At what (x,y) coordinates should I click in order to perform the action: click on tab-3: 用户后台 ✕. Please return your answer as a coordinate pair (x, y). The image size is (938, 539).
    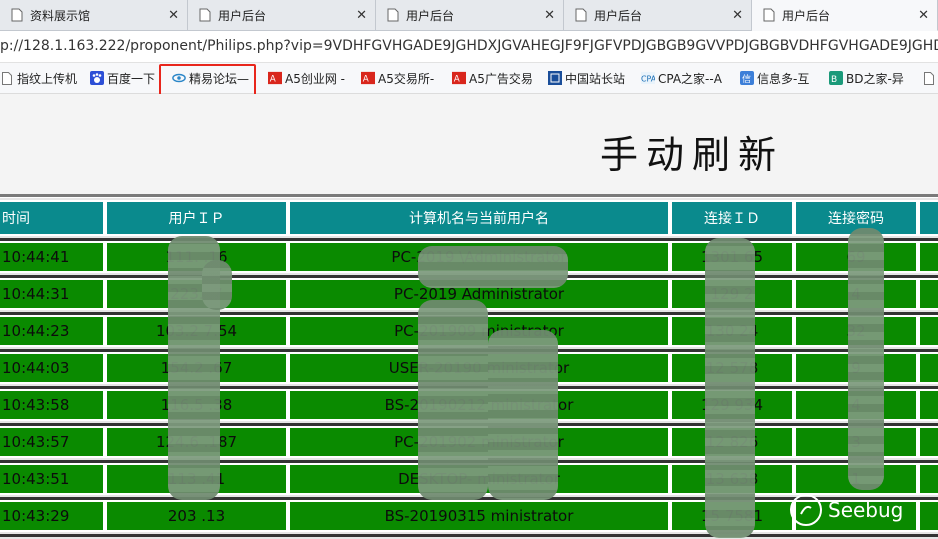
    Looking at the image, I should click on (658, 15).